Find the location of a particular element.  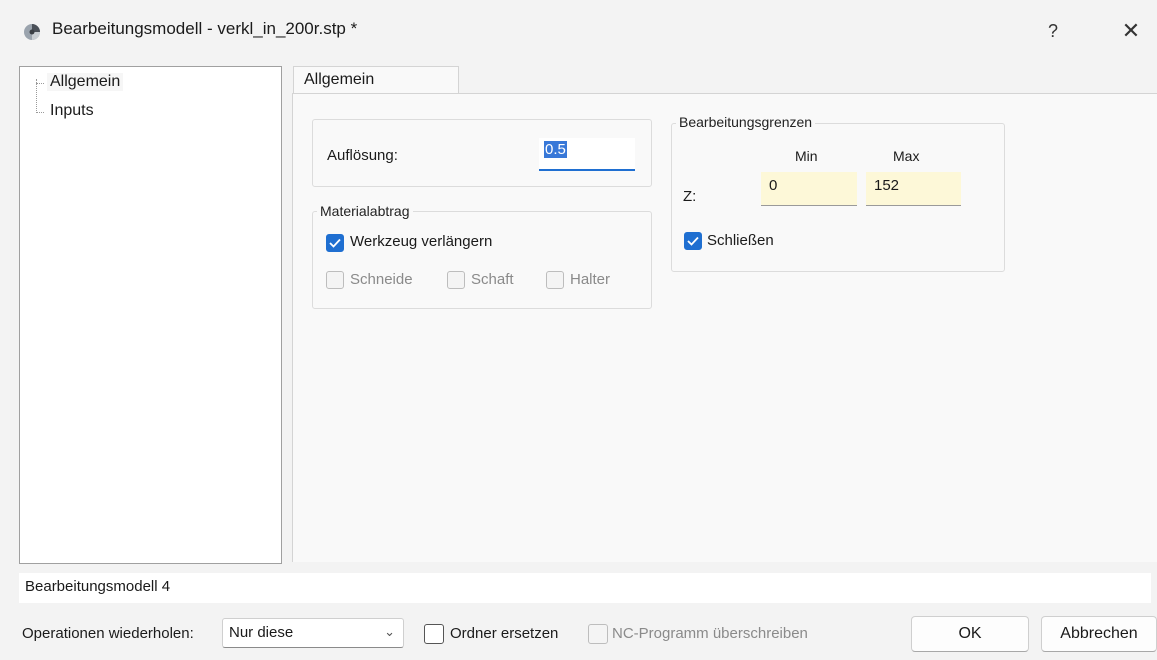

extend-tool-checkbox is located at coordinates (335, 243).